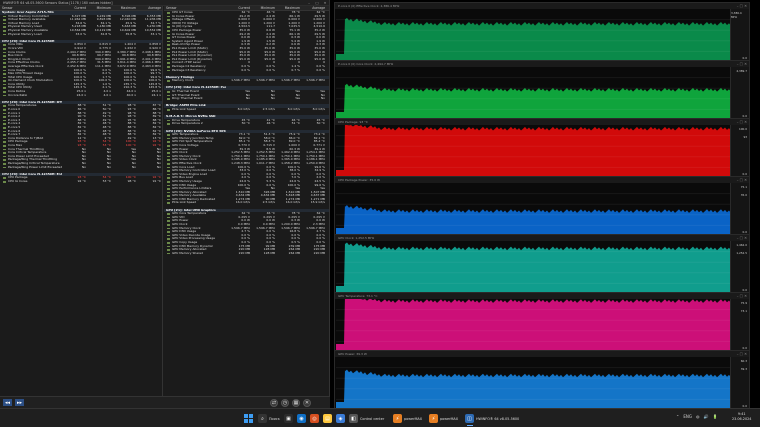 This screenshot has height=427, width=760. What do you see at coordinates (108, 167) in the screenshot?
I see `value-minimum: No` at bounding box center [108, 167].